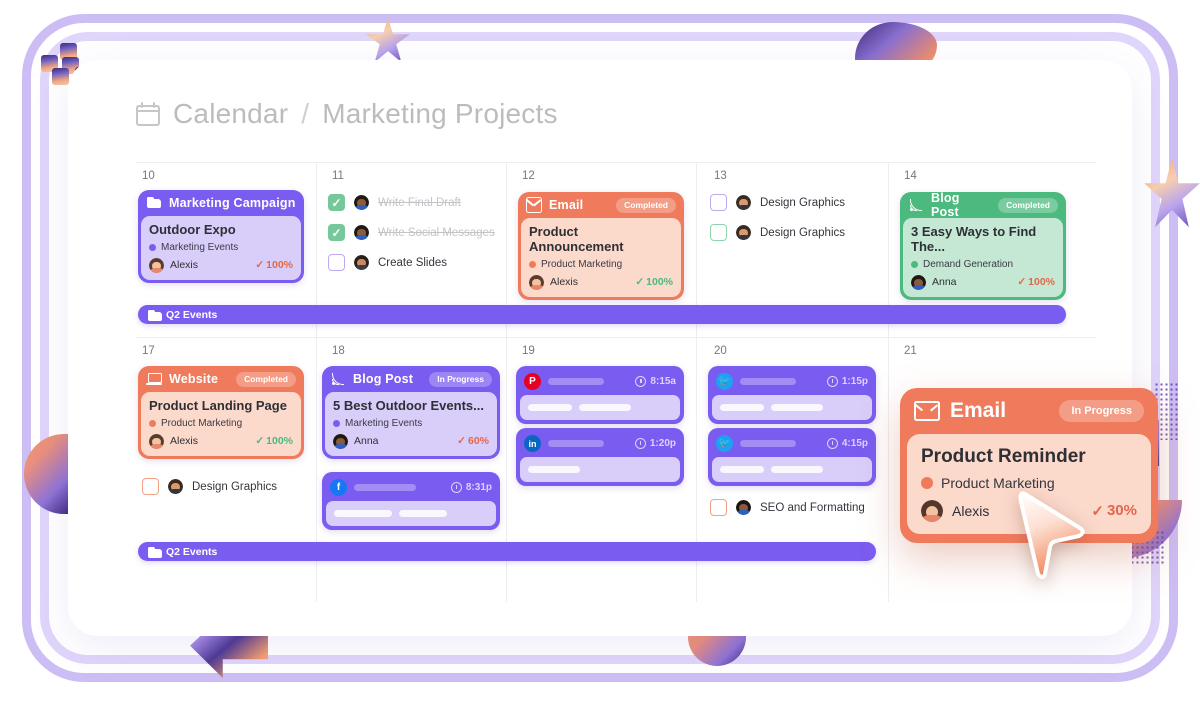  Describe the element at coordinates (1101, 411) in the screenshot. I see `status-badge: In Progress` at that location.